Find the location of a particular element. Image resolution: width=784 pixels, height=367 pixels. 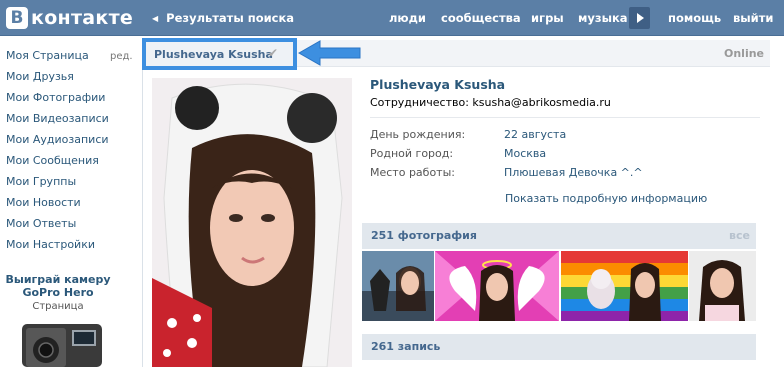

sidebar-item-my-page: Моя Страница is located at coordinates (47, 55).